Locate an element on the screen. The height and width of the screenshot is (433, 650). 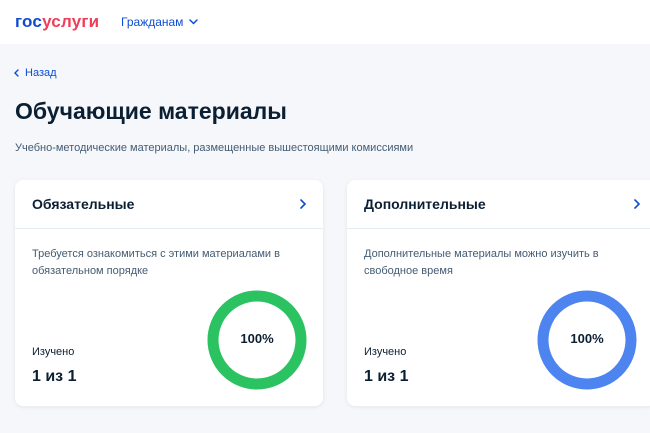
back-link: Назад is located at coordinates (35, 73).